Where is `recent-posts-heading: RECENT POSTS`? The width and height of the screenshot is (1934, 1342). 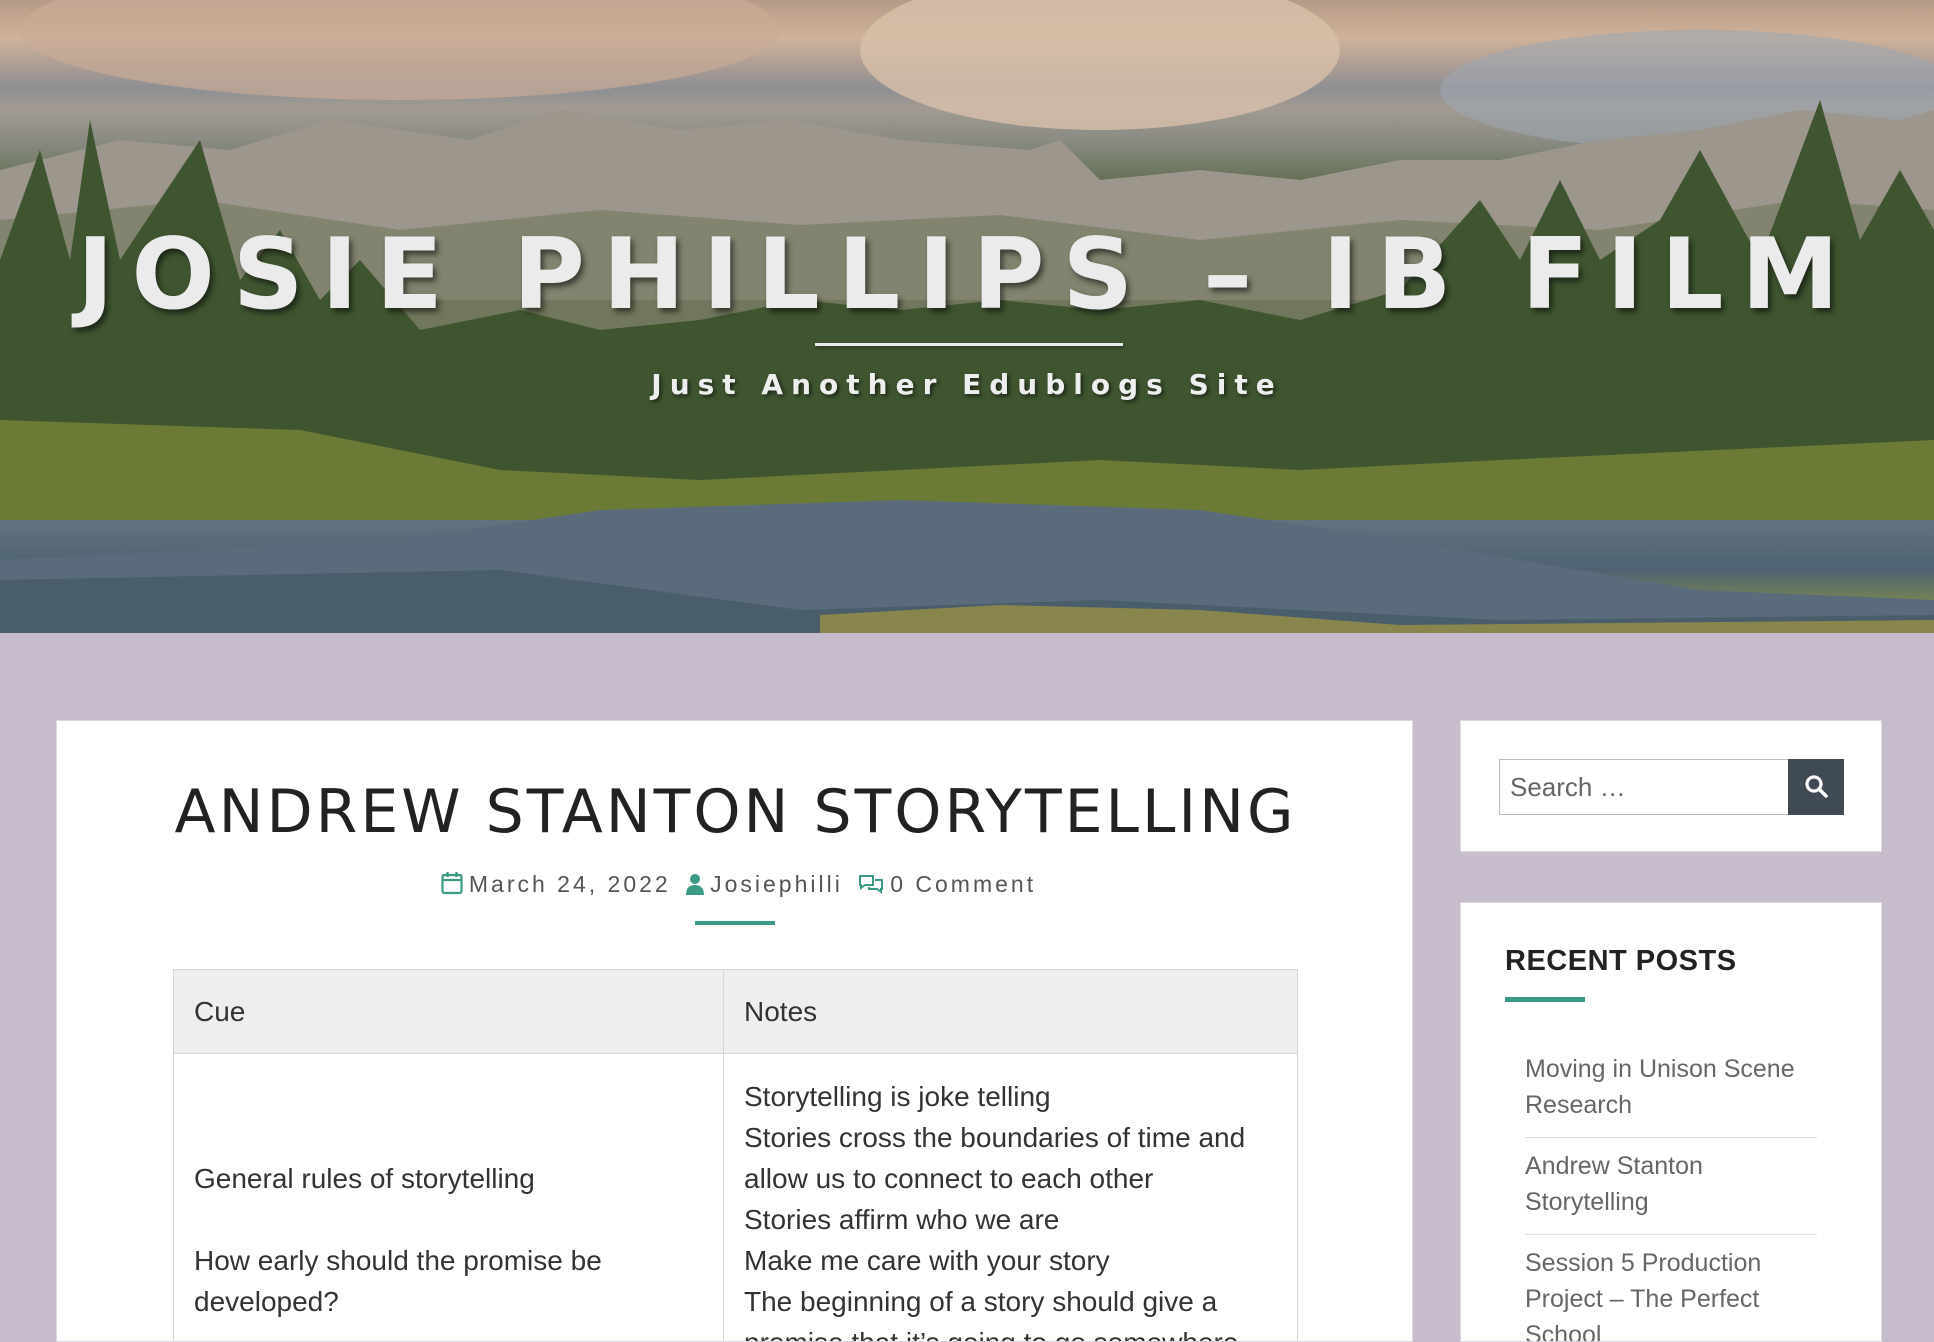
recent-posts-heading: RECENT POSTS is located at coordinates (1621, 961).